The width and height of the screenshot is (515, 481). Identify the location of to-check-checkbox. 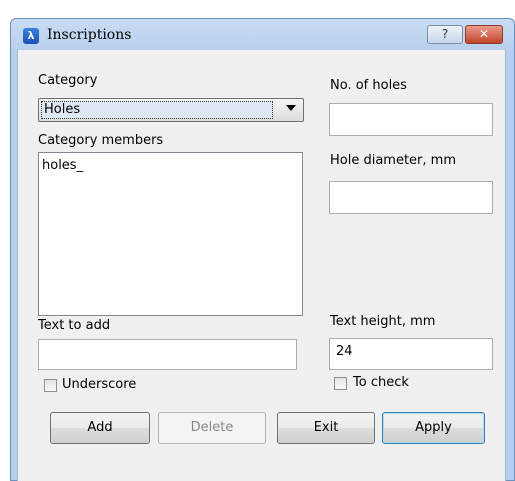
(340, 383).